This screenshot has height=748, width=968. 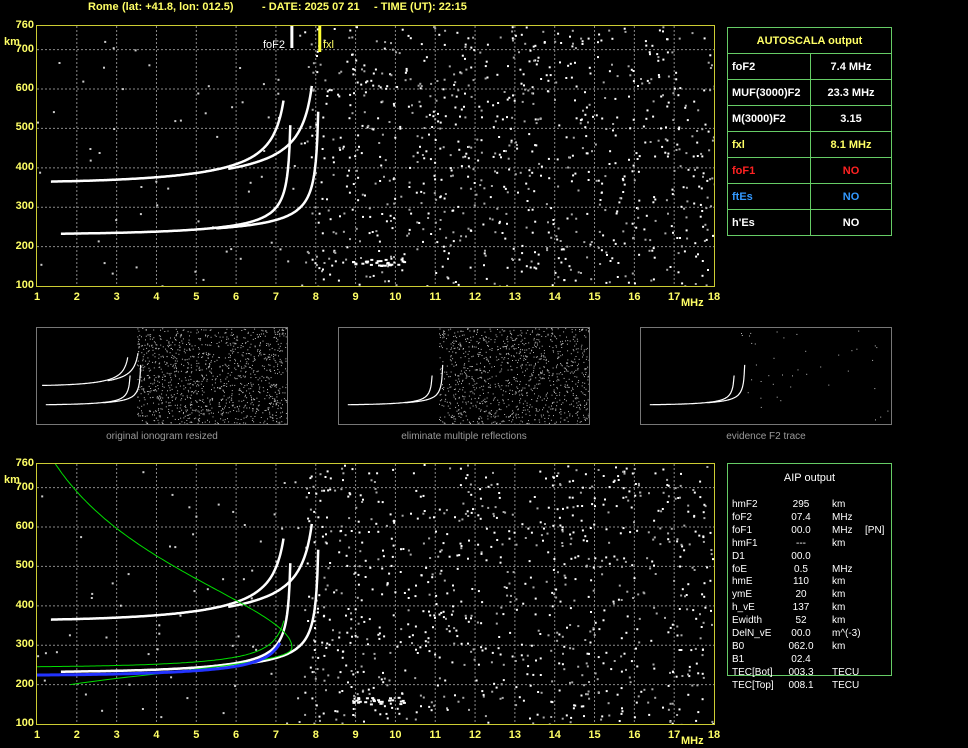 I want to click on x-tick-label: 4, so click(x=156, y=735).